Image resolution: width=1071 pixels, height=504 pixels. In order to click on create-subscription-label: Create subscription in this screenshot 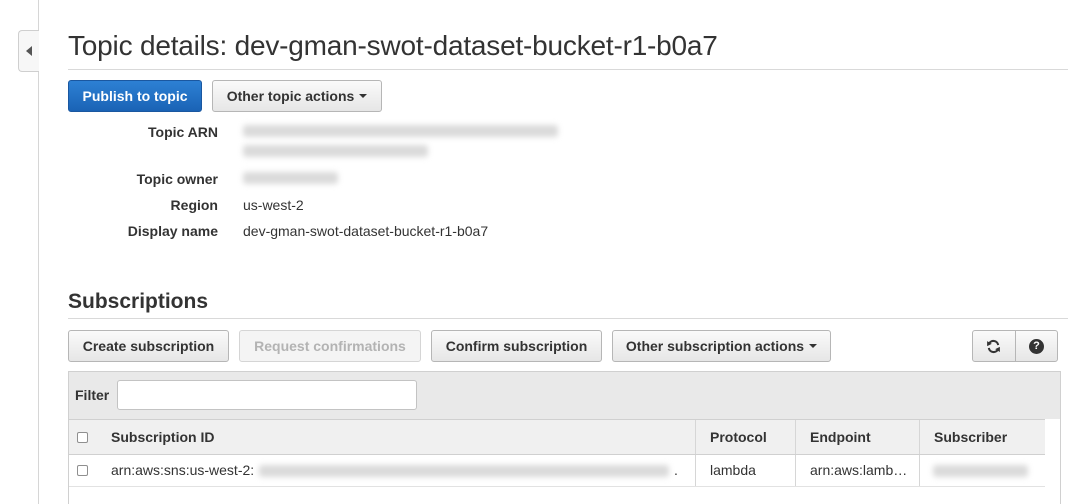, I will do `click(148, 346)`.